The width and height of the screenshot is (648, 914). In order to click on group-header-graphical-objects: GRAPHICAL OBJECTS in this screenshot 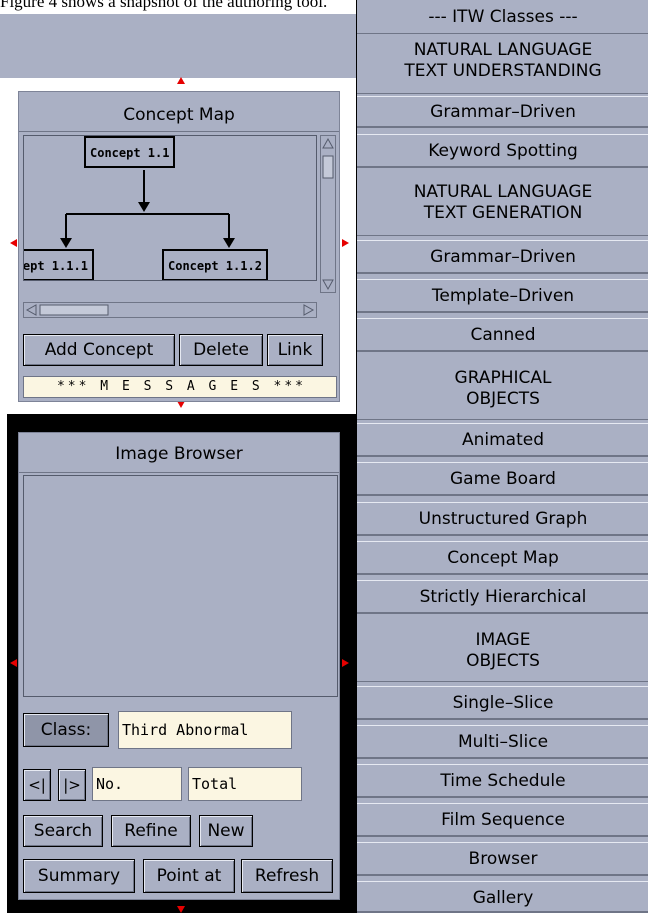, I will do `click(502, 392)`.